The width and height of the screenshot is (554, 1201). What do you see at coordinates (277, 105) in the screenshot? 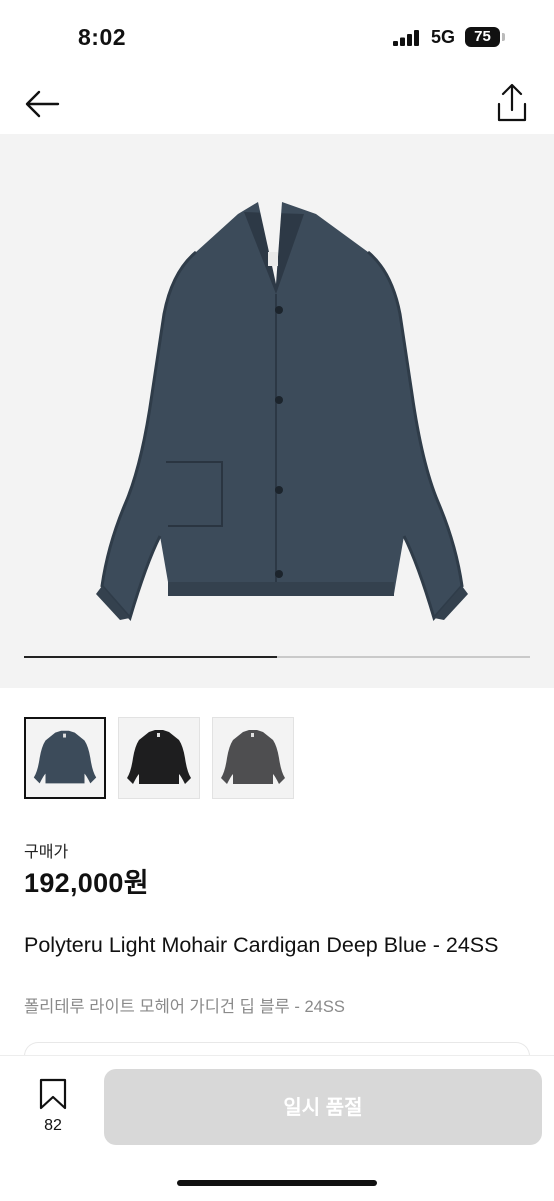
I see `top-nav` at bounding box center [277, 105].